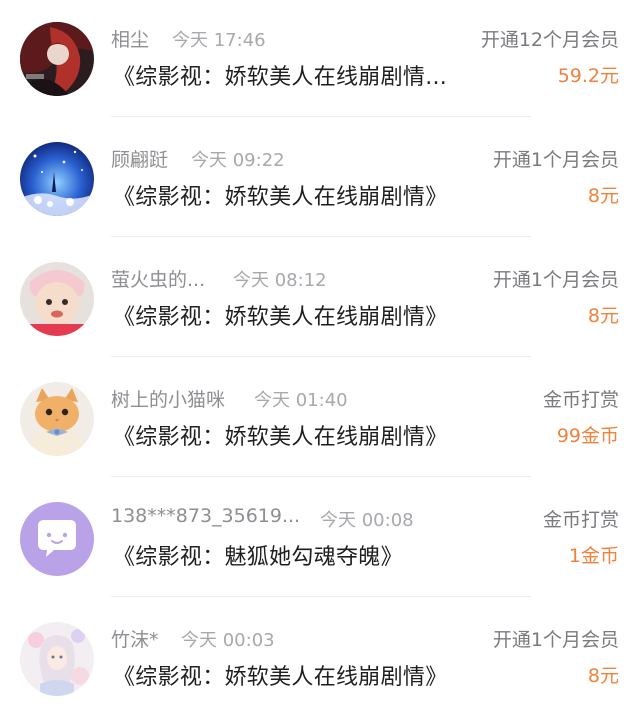  Describe the element at coordinates (57, 419) in the screenshot. I see `orange-cat-bowtie-avatar-icon` at that location.